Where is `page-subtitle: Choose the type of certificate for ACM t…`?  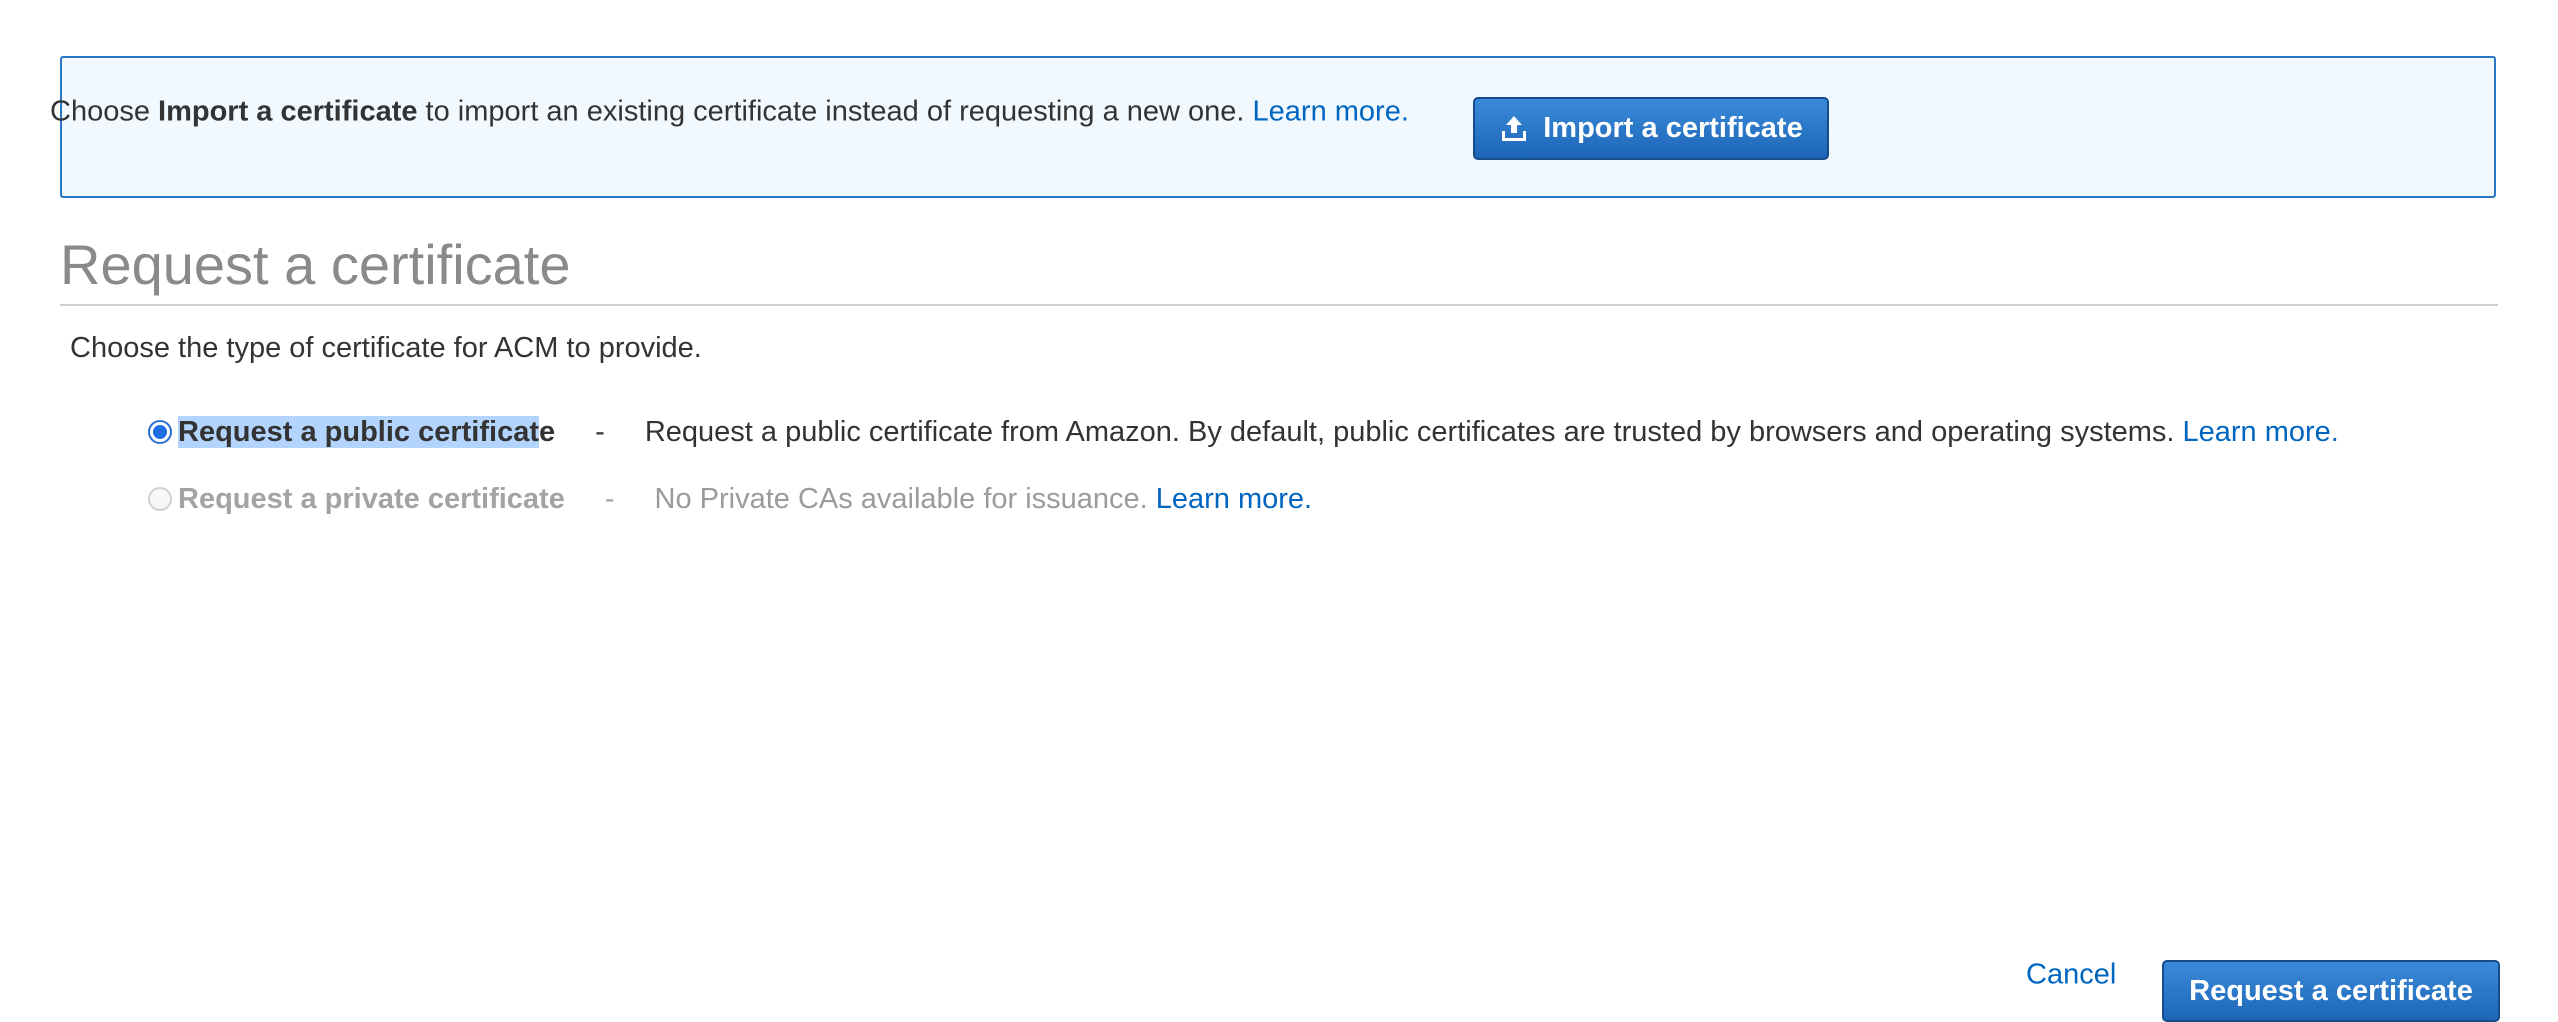
page-subtitle: Choose the type of certificate for ACM t… is located at coordinates (386, 348).